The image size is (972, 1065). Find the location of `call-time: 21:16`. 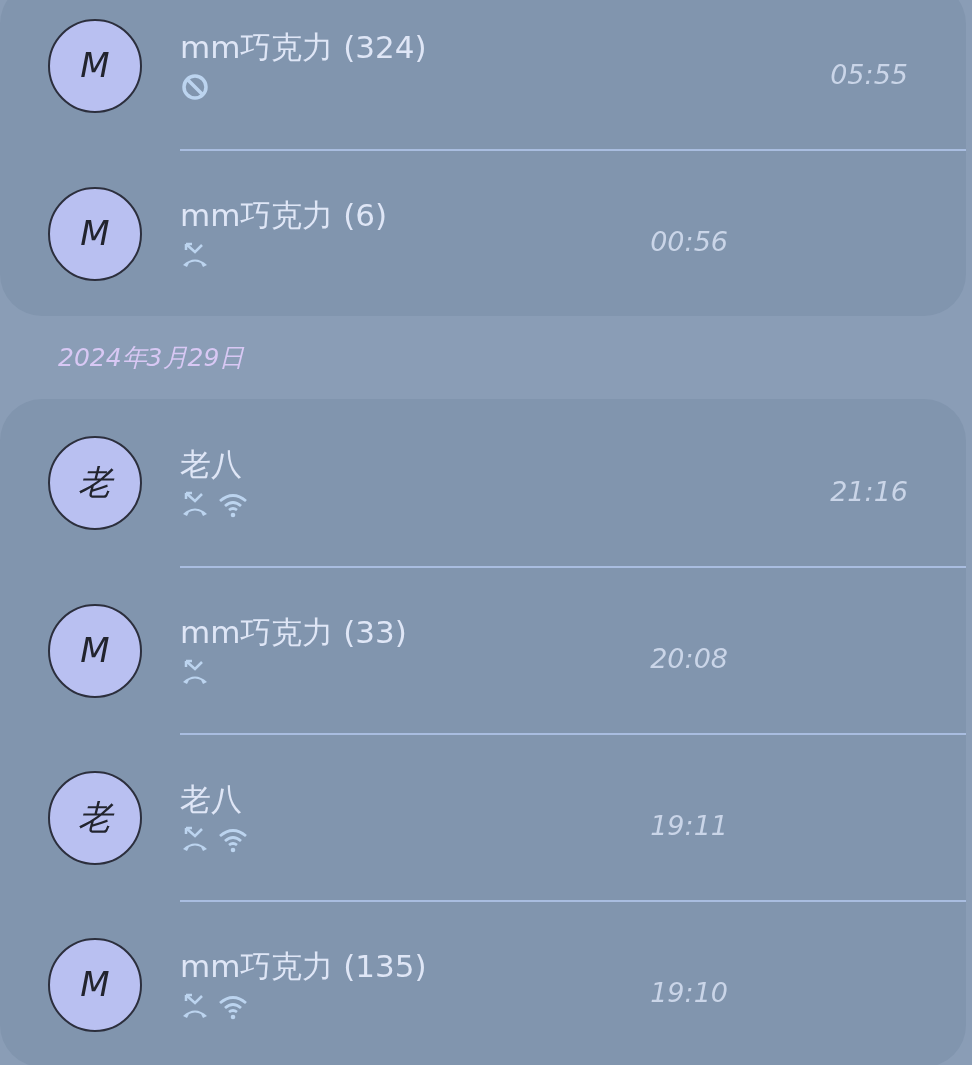

call-time: 21:16 is located at coordinates (869, 491).